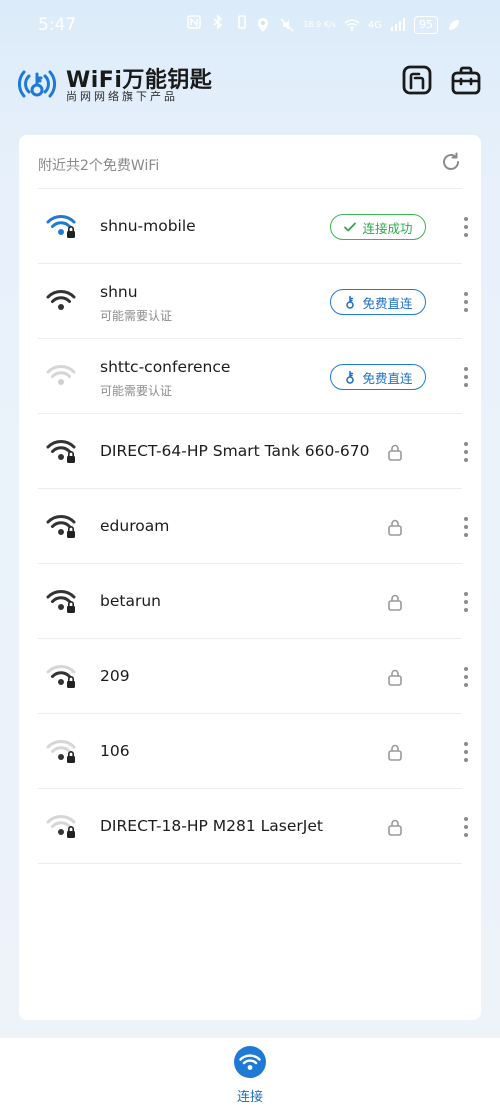 The height and width of the screenshot is (1107, 500). What do you see at coordinates (130, 601) in the screenshot?
I see `wifi-ssid: betarun` at bounding box center [130, 601].